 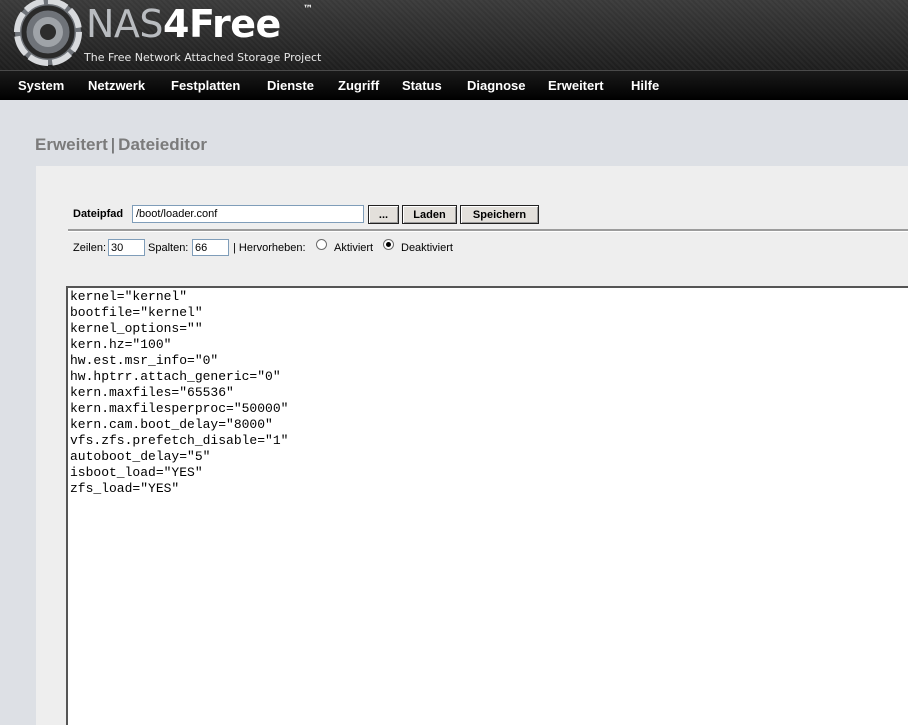 I want to click on highlight-disabled-label: Deaktiviert, so click(x=427, y=248).